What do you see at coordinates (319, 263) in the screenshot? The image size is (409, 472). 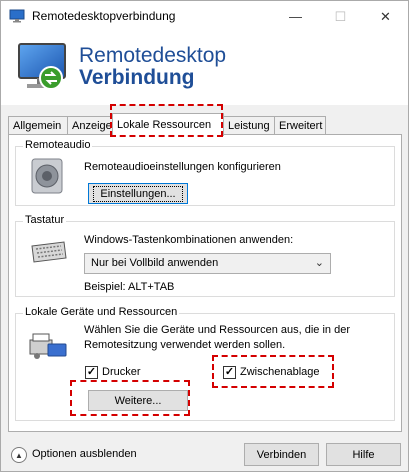 I see `chevron-down-icon: ⌄` at bounding box center [319, 263].